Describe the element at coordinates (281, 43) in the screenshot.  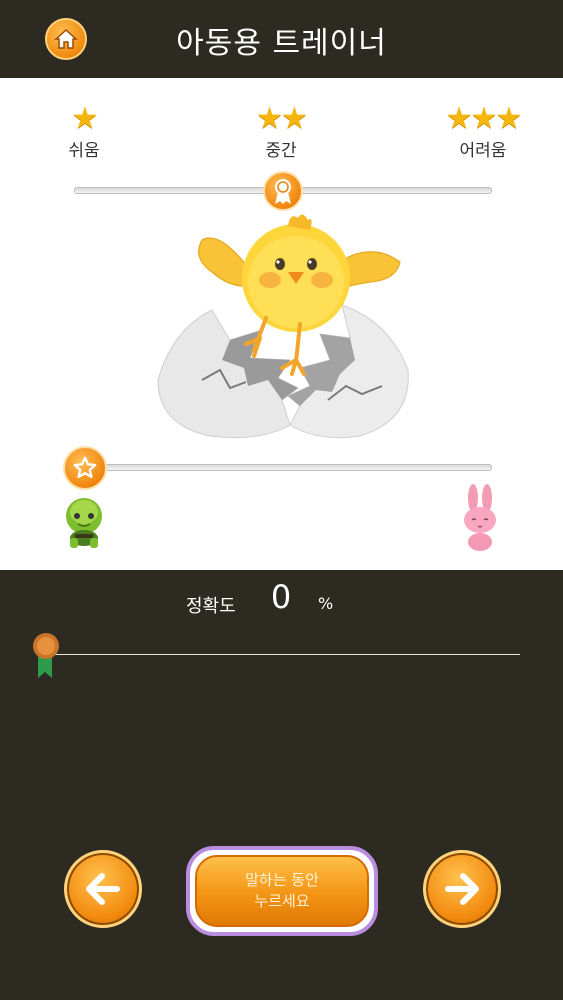
I see `page-title: 아동용 트레이너` at that location.